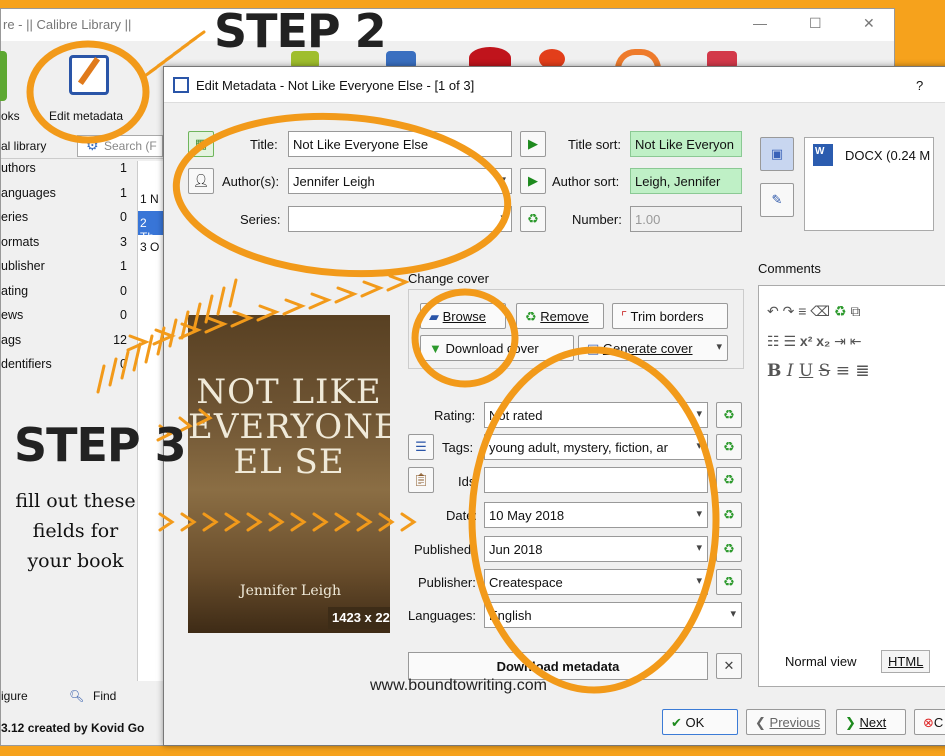 Image resolution: width=945 pixels, height=756 pixels. Describe the element at coordinates (594, 520) in the screenshot. I see `ring-metadata-fields` at that location.